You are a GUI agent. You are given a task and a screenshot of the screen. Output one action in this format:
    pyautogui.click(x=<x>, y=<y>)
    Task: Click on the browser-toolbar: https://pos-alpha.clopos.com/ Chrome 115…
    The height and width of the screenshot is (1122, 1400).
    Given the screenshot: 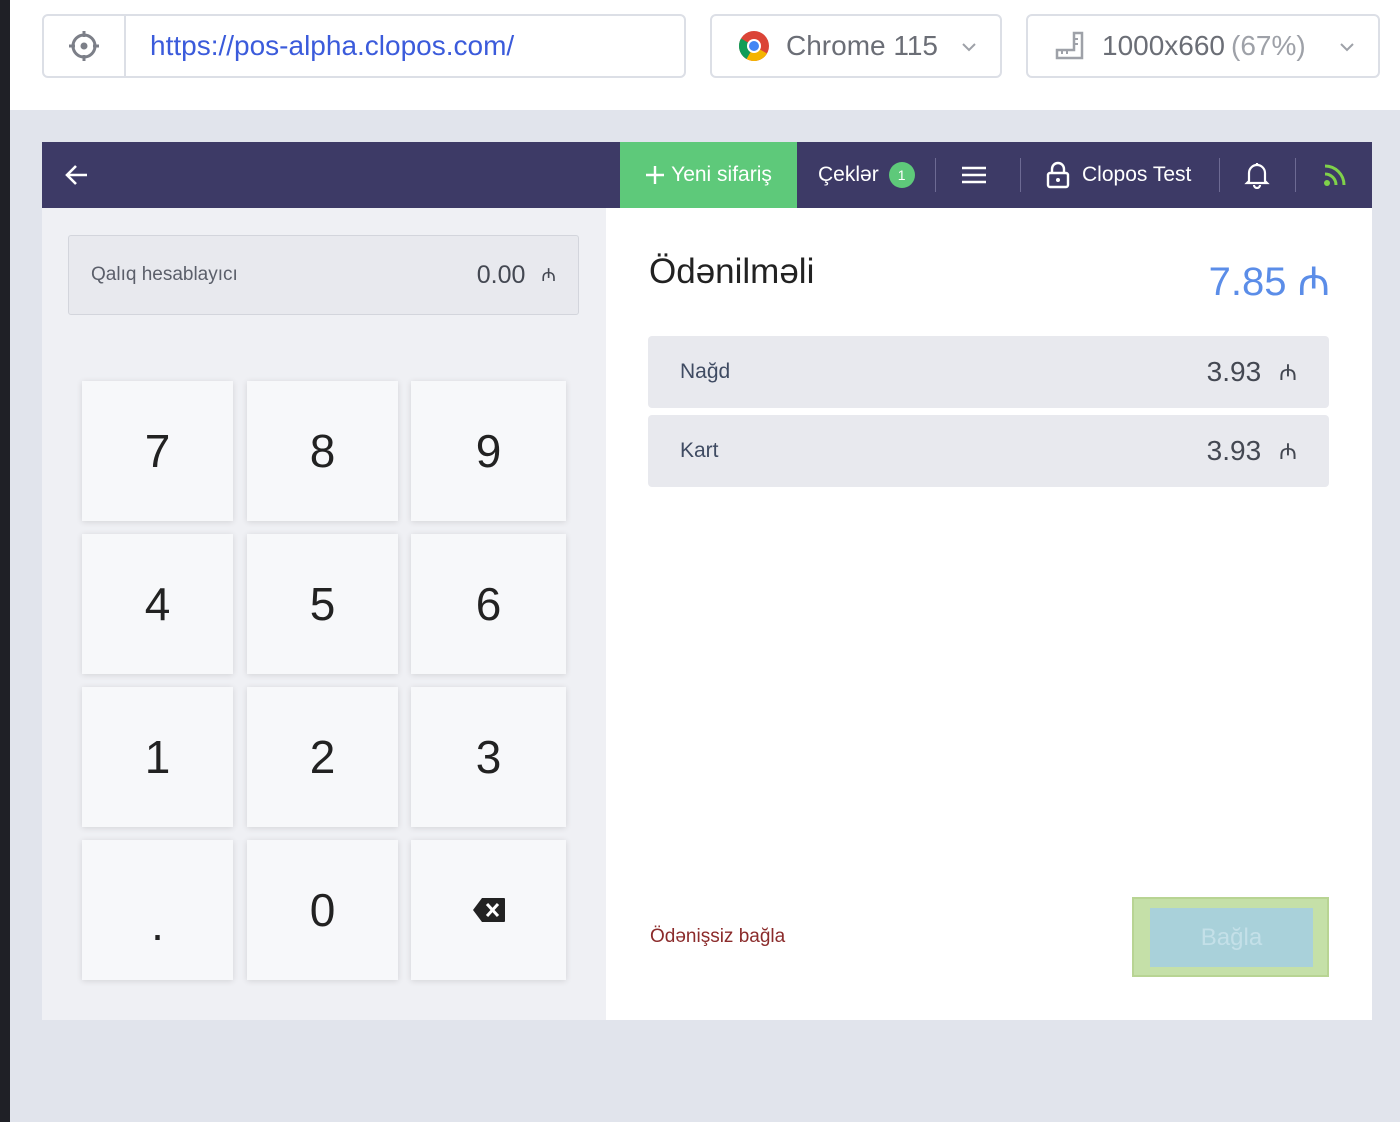 What is the action you would take?
    pyautogui.click(x=705, y=55)
    